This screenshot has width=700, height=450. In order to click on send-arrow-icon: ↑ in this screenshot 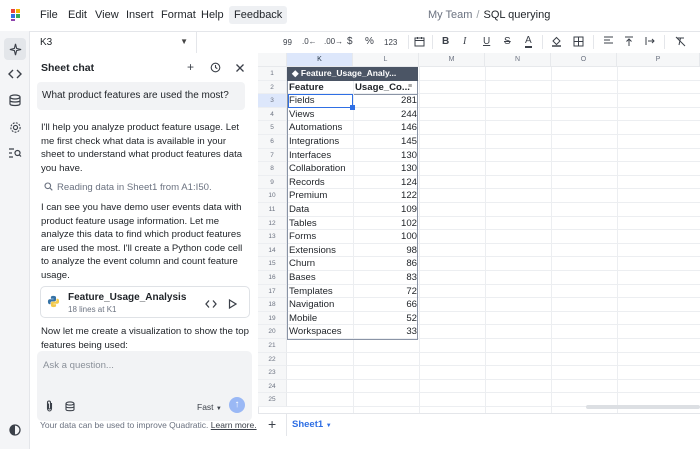, I will do `click(237, 405)`.